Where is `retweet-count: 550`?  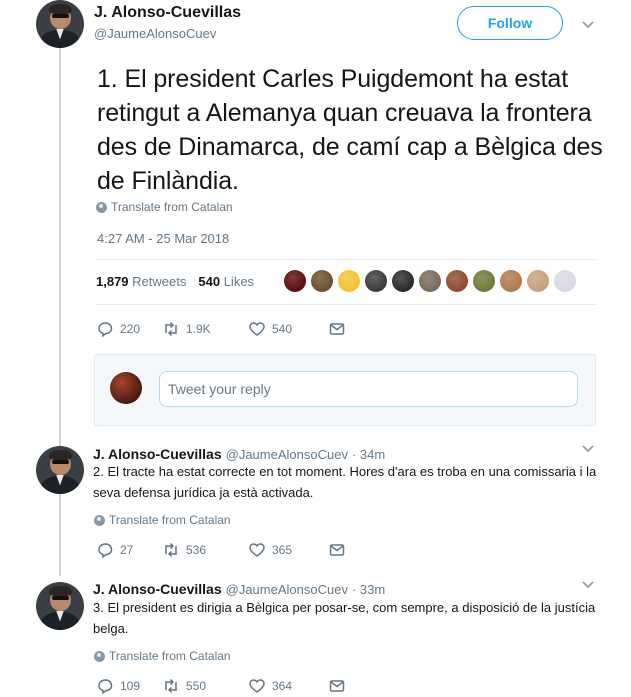
retweet-count: 550 is located at coordinates (196, 686).